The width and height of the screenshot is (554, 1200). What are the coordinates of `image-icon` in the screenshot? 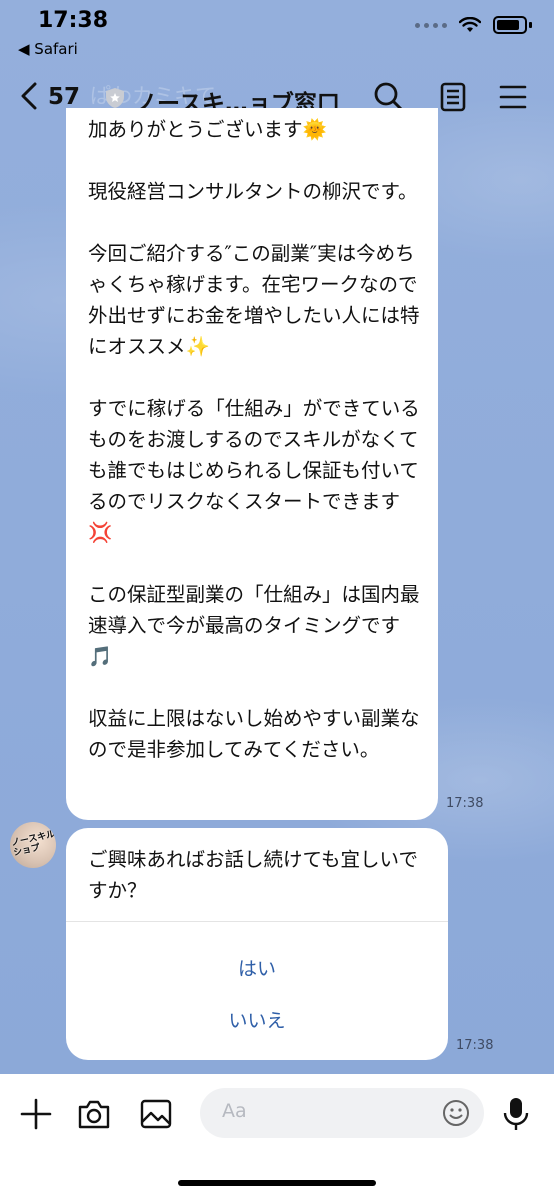 It's located at (156, 1114).